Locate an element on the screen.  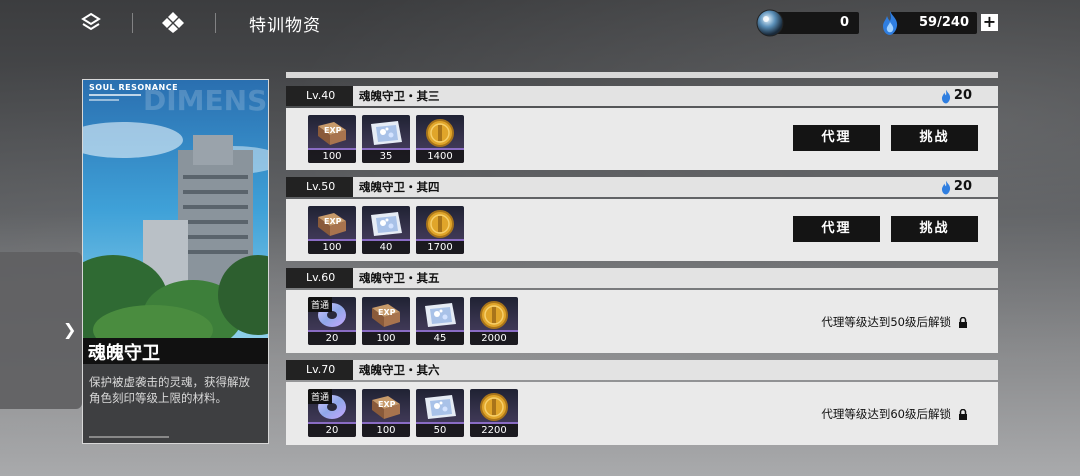
chevron-right-icon: ❯ is located at coordinates (70, 329).